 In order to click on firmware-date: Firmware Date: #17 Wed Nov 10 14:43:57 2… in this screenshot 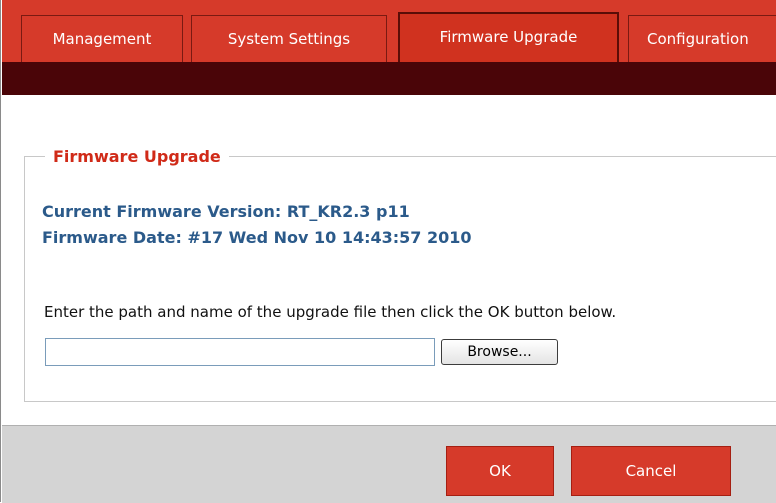, I will do `click(257, 237)`.